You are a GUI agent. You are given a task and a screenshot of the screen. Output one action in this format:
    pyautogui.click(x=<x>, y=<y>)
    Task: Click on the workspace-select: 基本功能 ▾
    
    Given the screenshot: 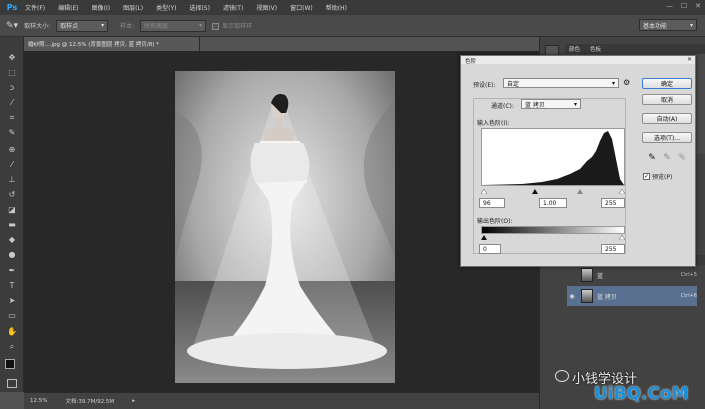 What is the action you would take?
    pyautogui.click(x=668, y=25)
    